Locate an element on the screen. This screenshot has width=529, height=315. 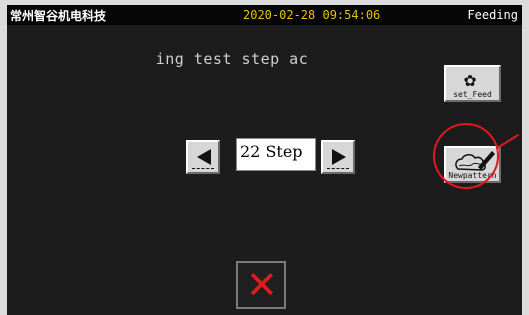
set-feed-label: set_Feed is located at coordinates (472, 94).